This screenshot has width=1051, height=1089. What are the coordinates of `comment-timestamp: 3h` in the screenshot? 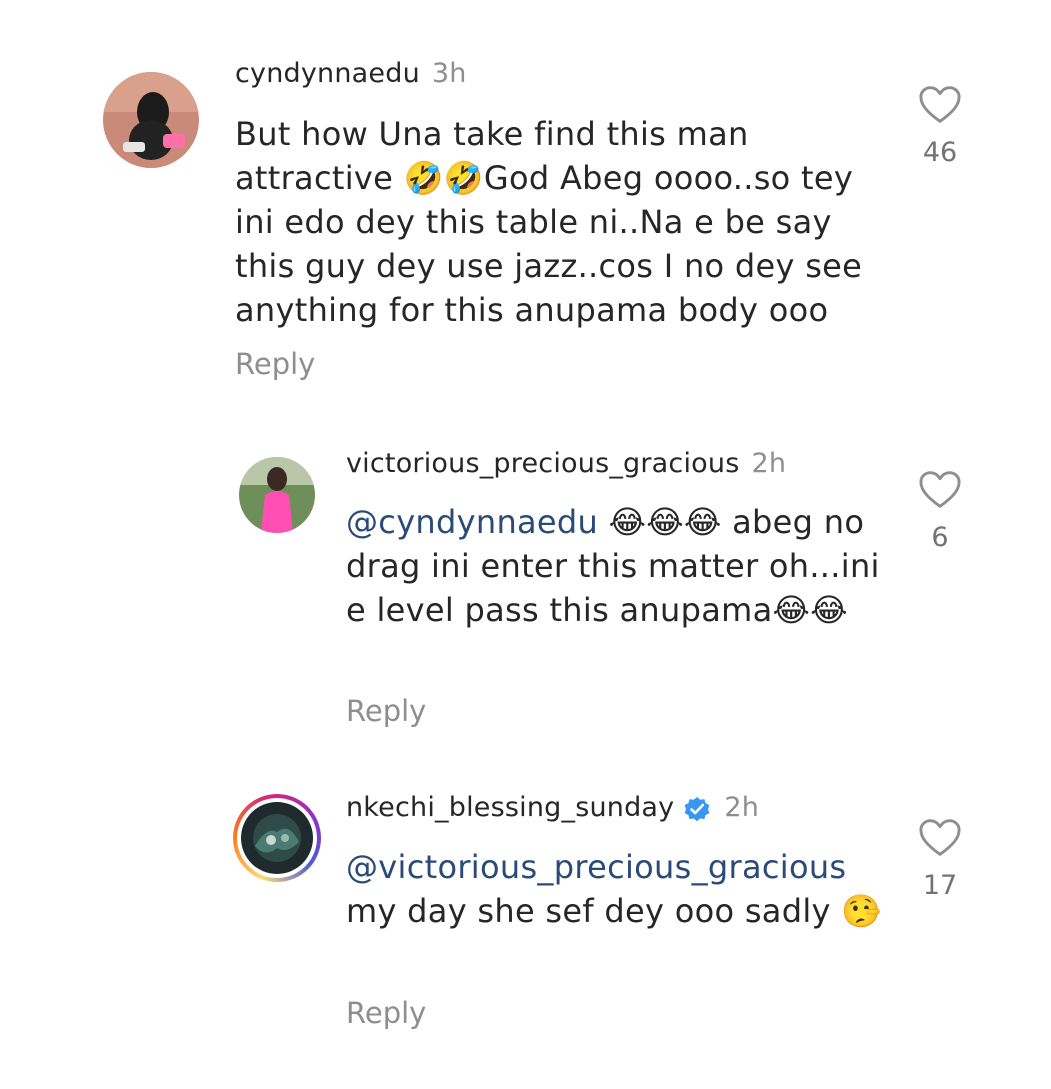 It's located at (449, 73).